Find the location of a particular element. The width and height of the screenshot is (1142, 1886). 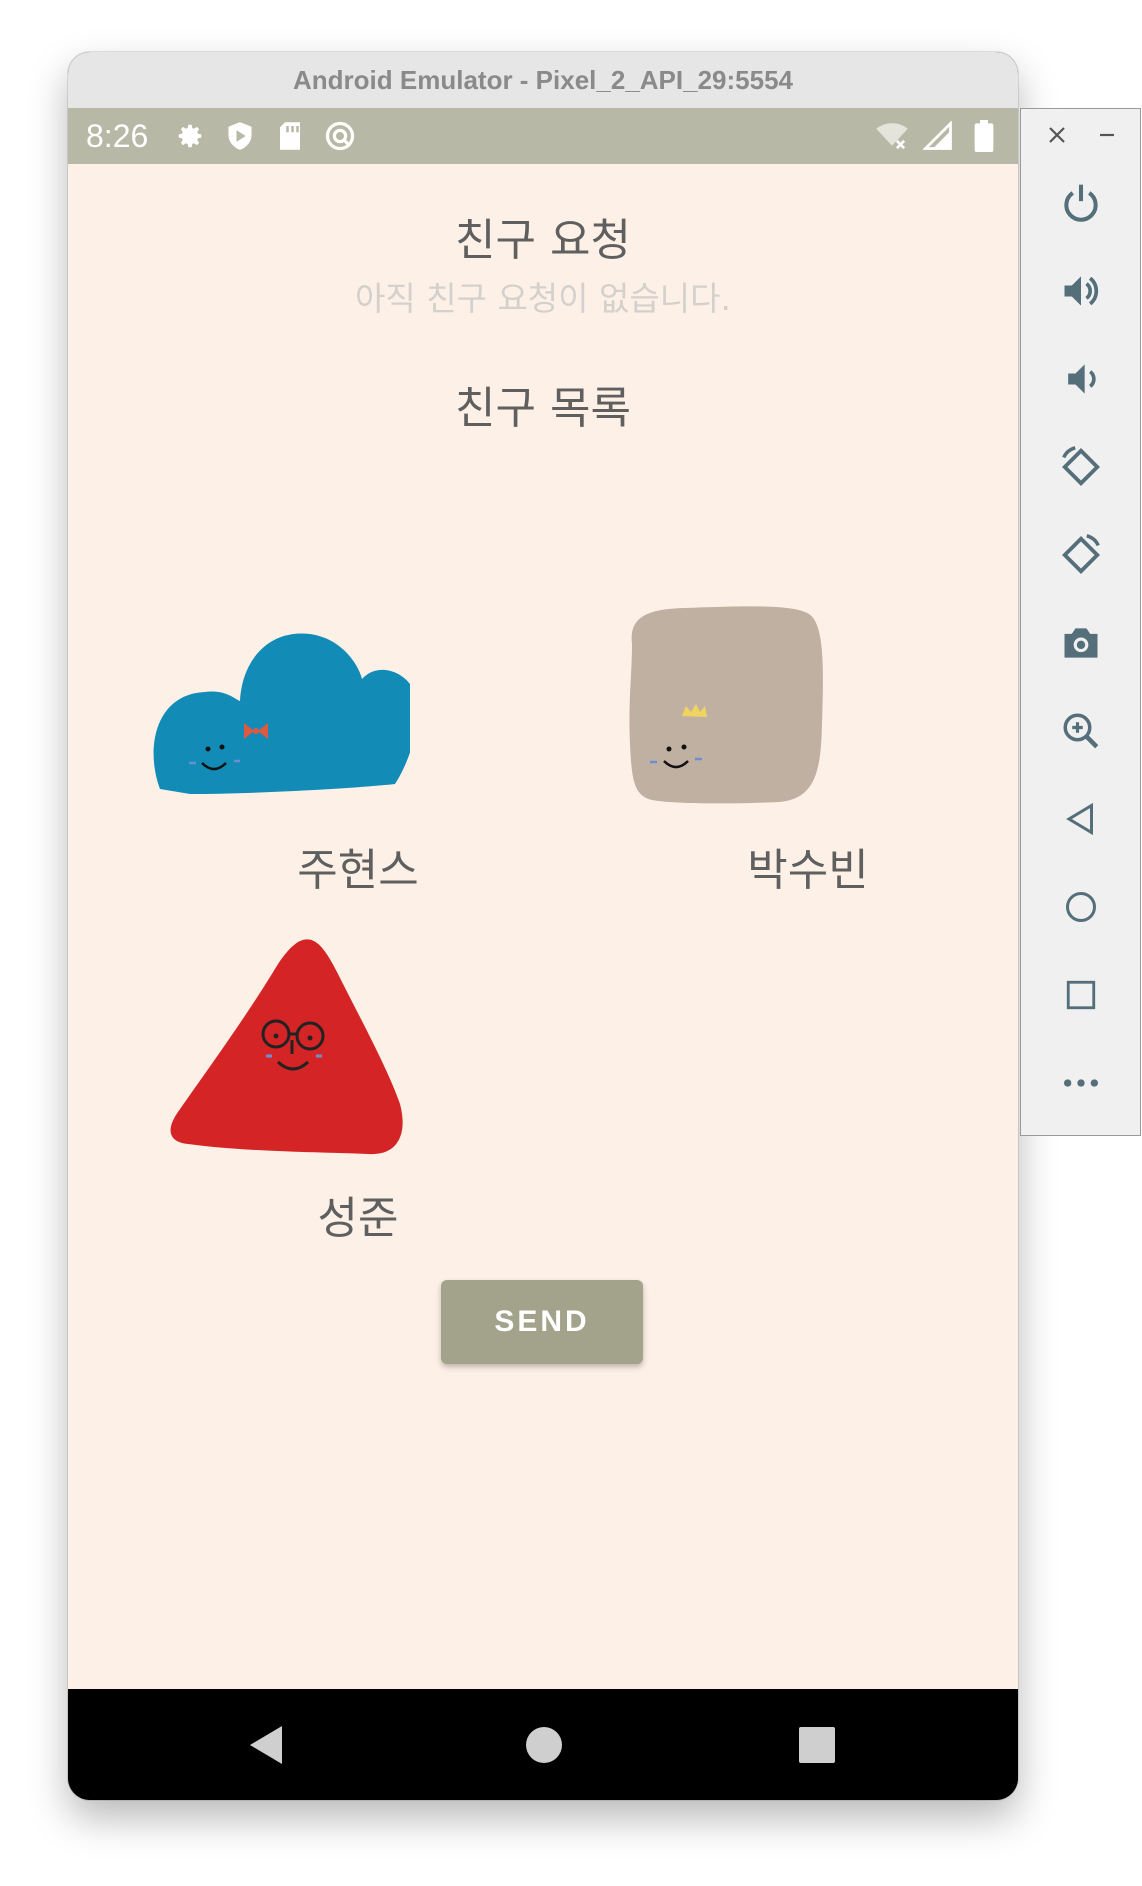

window-title: Android Emulator - Pixel_2_API_29:5554 is located at coordinates (543, 79).